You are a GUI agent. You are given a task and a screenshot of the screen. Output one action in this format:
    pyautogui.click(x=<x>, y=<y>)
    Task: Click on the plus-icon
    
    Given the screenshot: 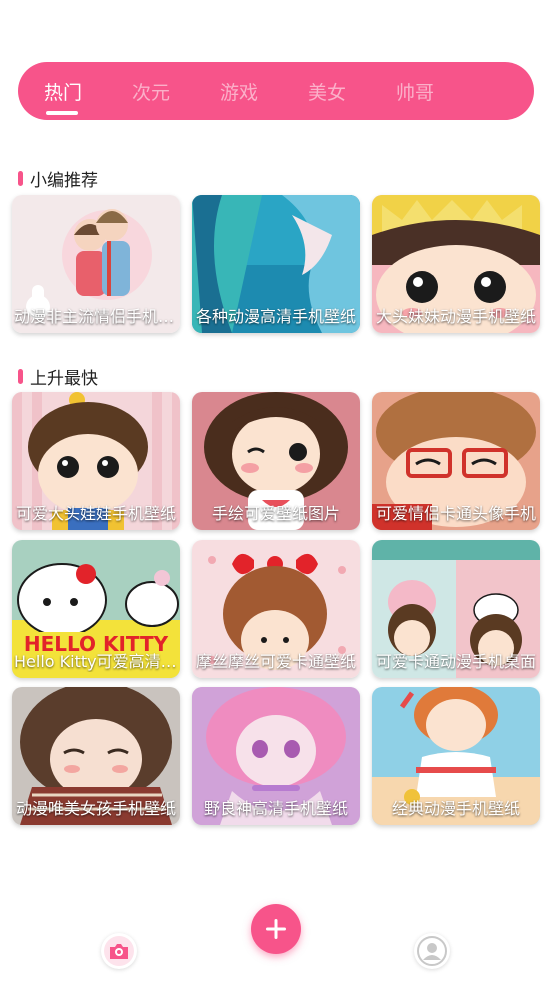 What is the action you would take?
    pyautogui.click(x=276, y=929)
    